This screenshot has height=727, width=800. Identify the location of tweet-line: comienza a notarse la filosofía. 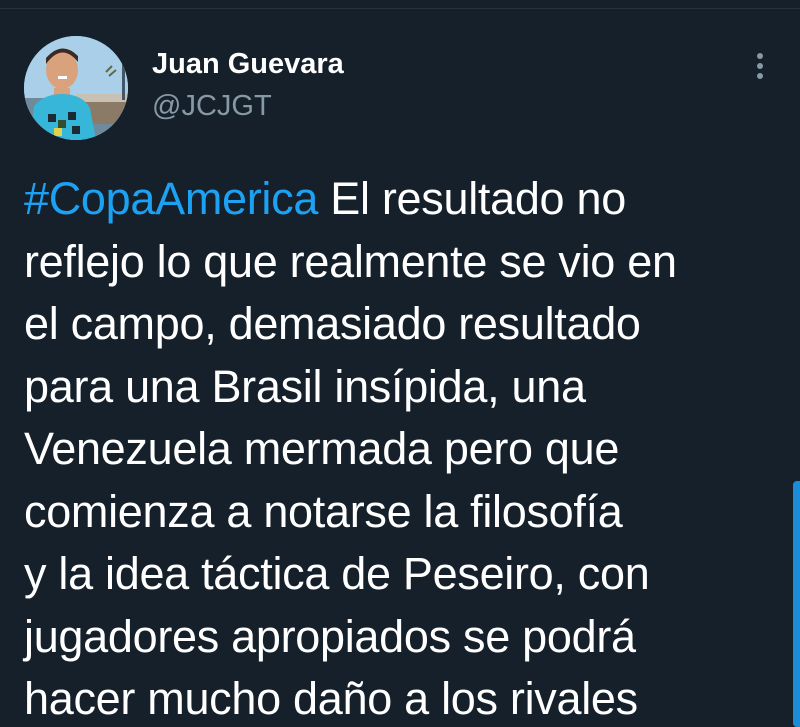
(323, 511).